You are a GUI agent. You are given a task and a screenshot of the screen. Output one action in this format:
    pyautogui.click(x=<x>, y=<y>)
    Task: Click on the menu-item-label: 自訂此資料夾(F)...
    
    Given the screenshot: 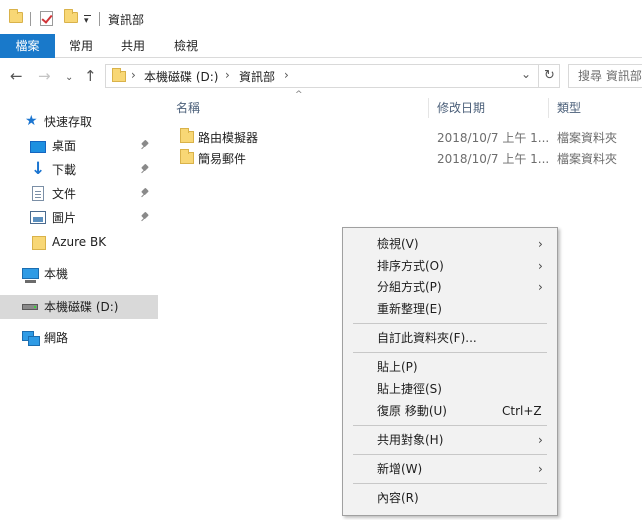 What is the action you would take?
    pyautogui.click(x=427, y=338)
    